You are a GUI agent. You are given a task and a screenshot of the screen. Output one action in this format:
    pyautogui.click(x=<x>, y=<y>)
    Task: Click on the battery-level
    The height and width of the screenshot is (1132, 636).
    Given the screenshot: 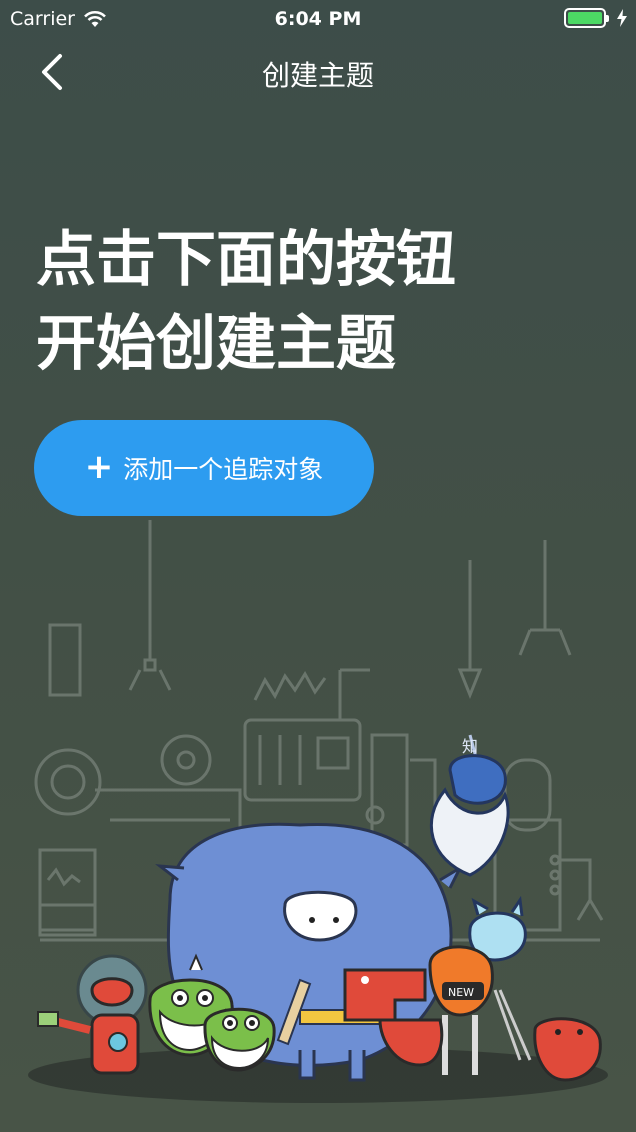 What is the action you would take?
    pyautogui.click(x=585, y=18)
    